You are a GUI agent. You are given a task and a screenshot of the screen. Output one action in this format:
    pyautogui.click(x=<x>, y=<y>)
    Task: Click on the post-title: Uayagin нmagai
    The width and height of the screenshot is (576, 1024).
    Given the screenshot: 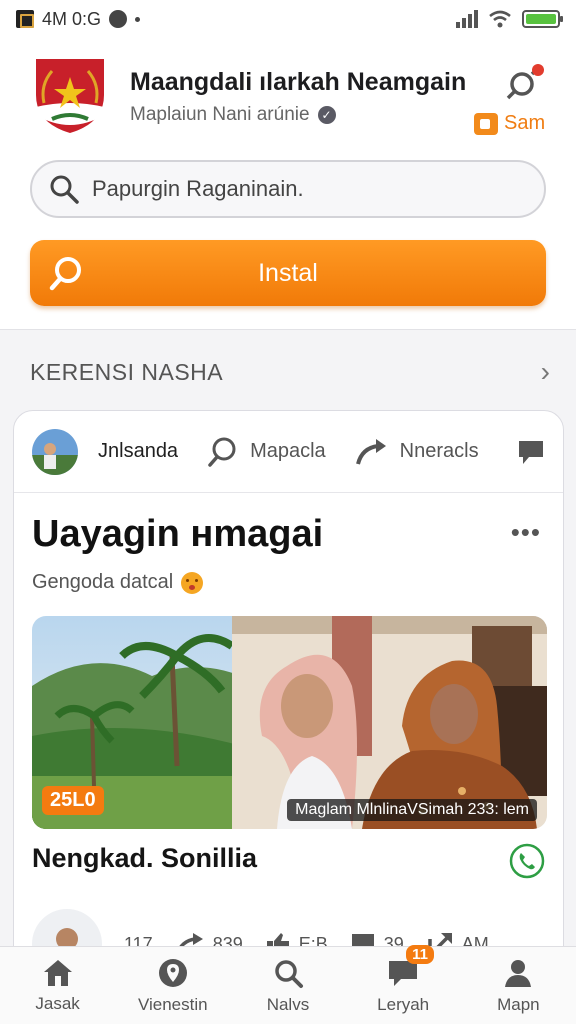 What is the action you would take?
    pyautogui.click(x=178, y=534)
    